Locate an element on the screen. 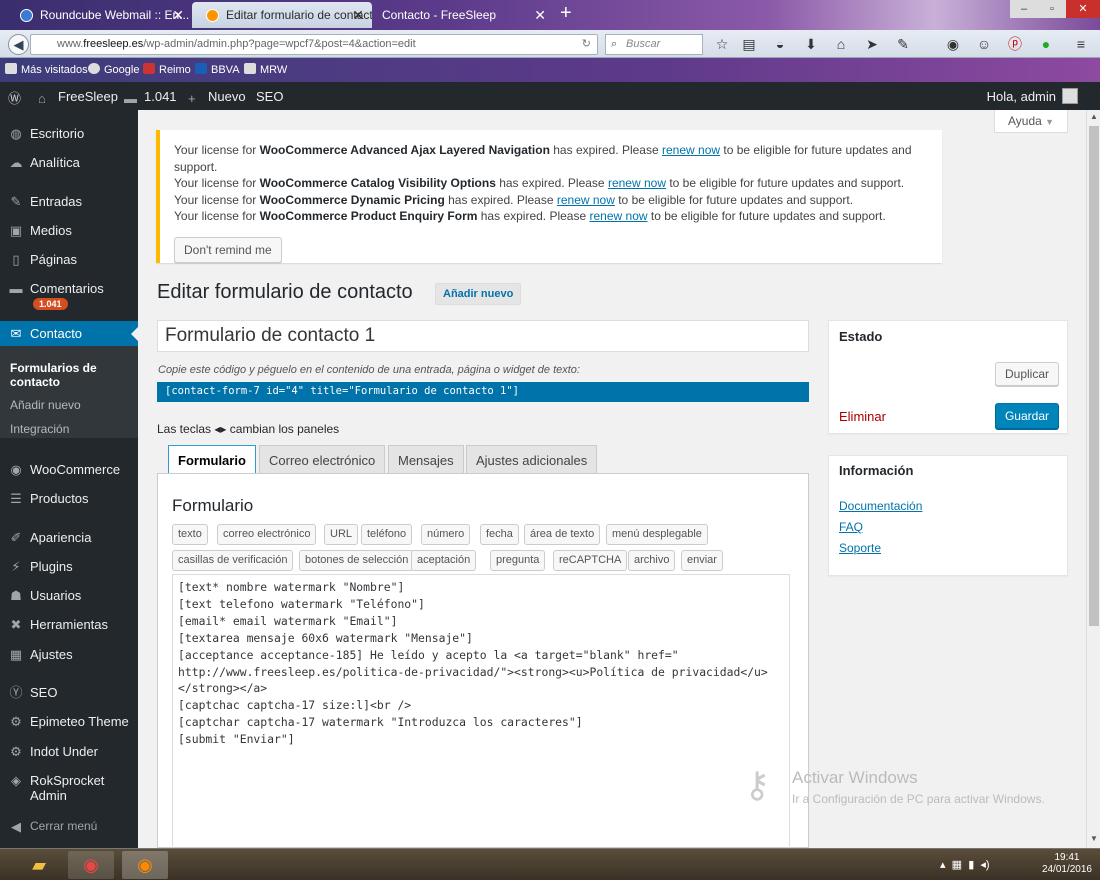 This screenshot has height=880, width=1100. maximize-icon: ▫ is located at coordinates (1052, 9).